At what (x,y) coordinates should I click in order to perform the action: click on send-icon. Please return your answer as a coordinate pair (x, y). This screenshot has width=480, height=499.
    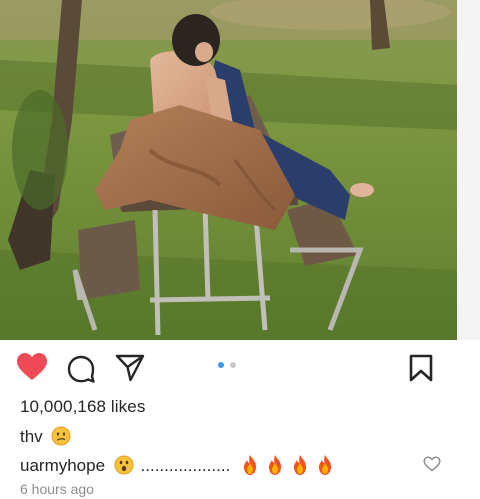
    Looking at the image, I should click on (130, 368).